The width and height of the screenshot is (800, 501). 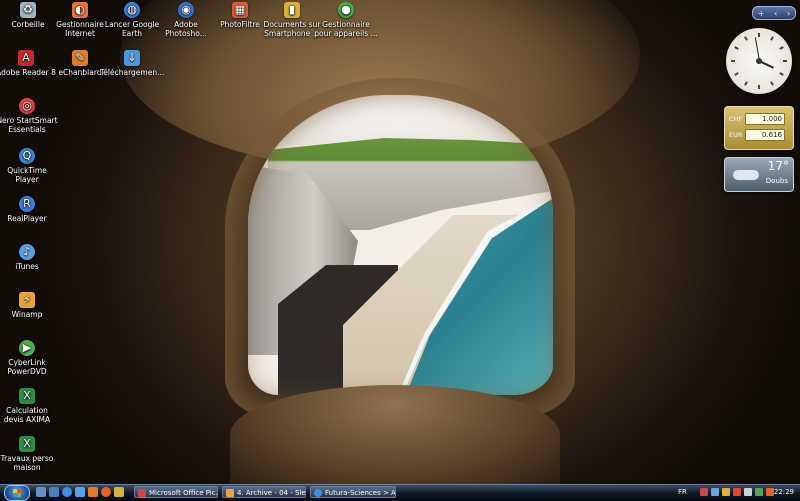 I want to click on weather-gadget: 17° Doubs, so click(x=759, y=174).